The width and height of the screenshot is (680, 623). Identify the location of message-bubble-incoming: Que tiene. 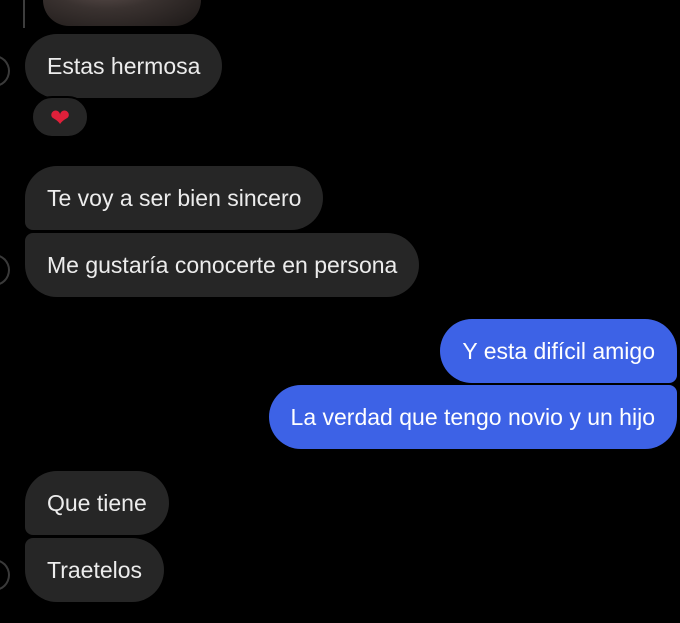
(97, 503).